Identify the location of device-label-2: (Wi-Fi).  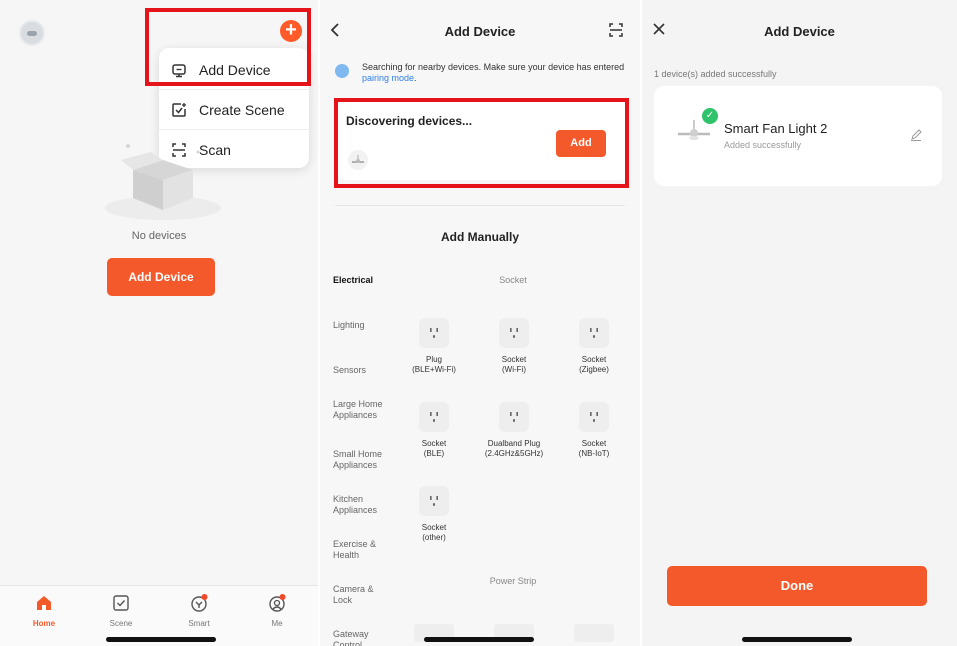
(514, 369).